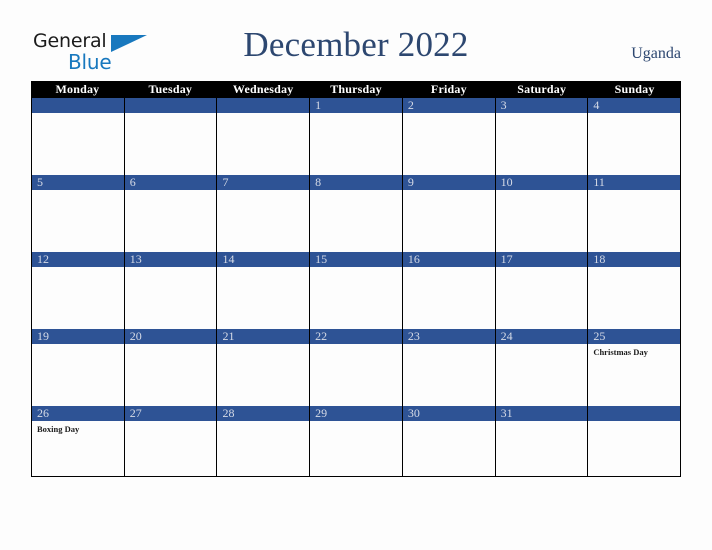 This screenshot has height=550, width=712. What do you see at coordinates (634, 136) in the screenshot?
I see `calendar-day-cell: 4` at bounding box center [634, 136].